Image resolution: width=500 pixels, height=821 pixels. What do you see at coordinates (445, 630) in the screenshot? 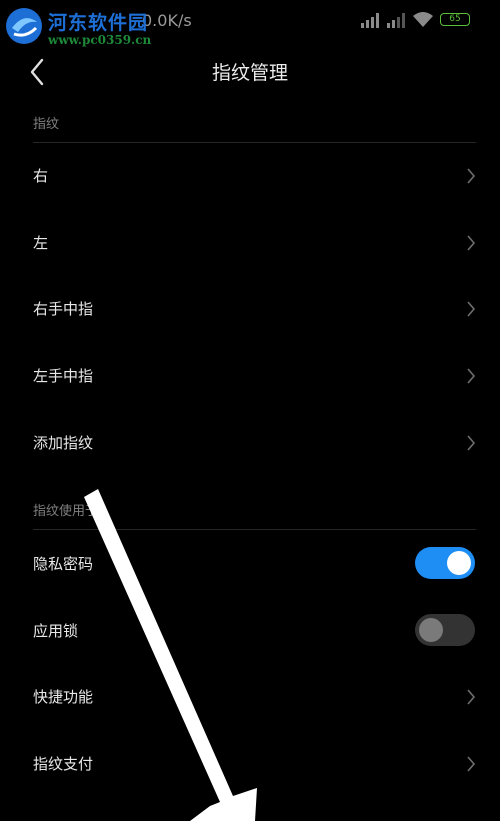
I see `app-lock-toggle` at bounding box center [445, 630].